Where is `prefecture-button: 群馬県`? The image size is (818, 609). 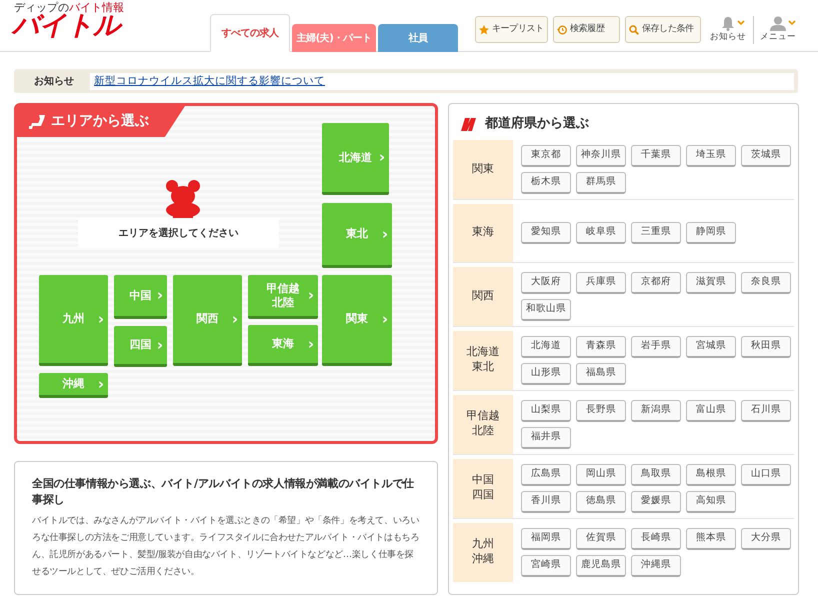
prefecture-button: 群馬県 is located at coordinates (601, 183).